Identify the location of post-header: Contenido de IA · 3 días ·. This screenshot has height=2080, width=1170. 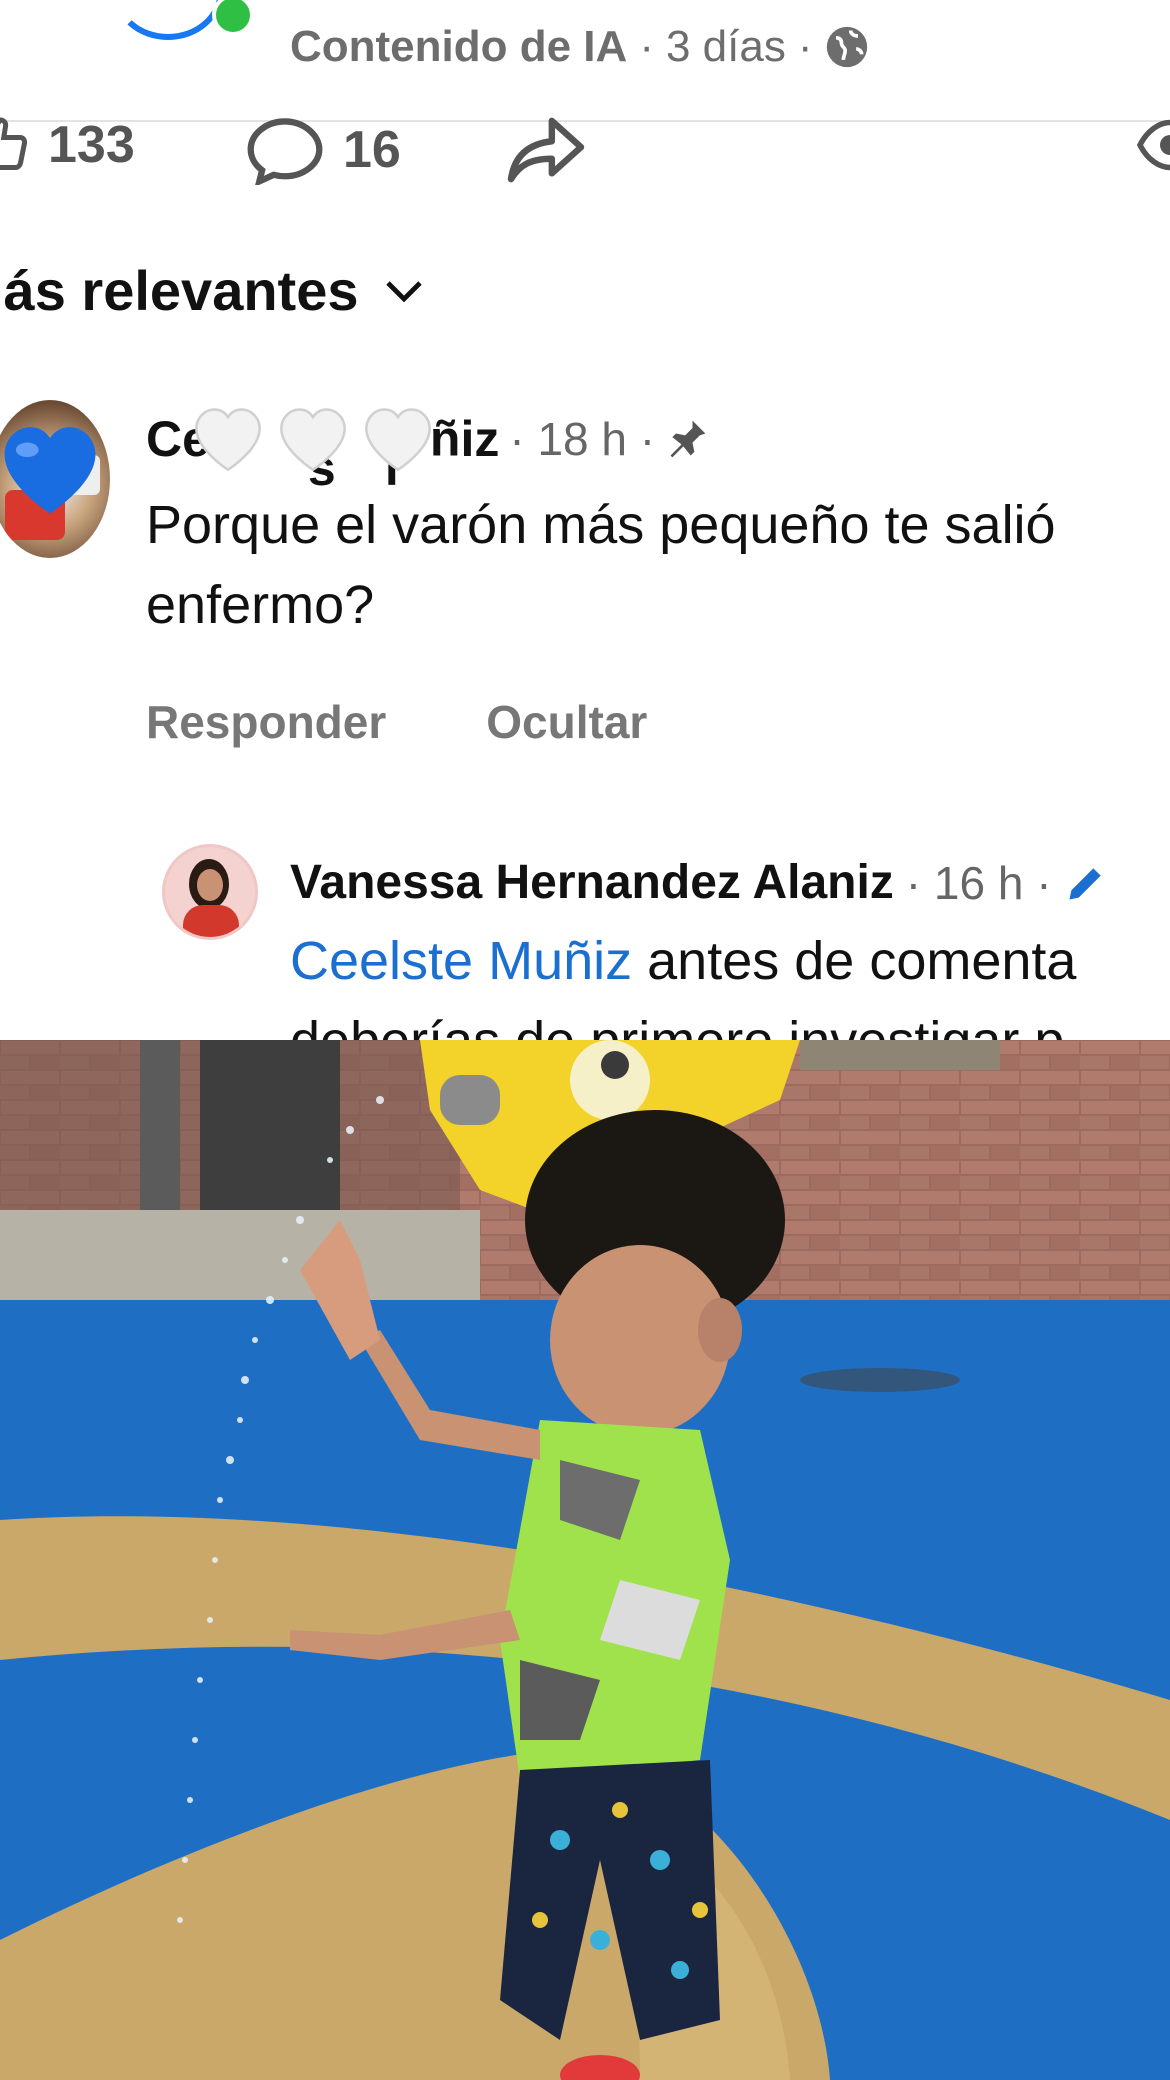
(585, 61).